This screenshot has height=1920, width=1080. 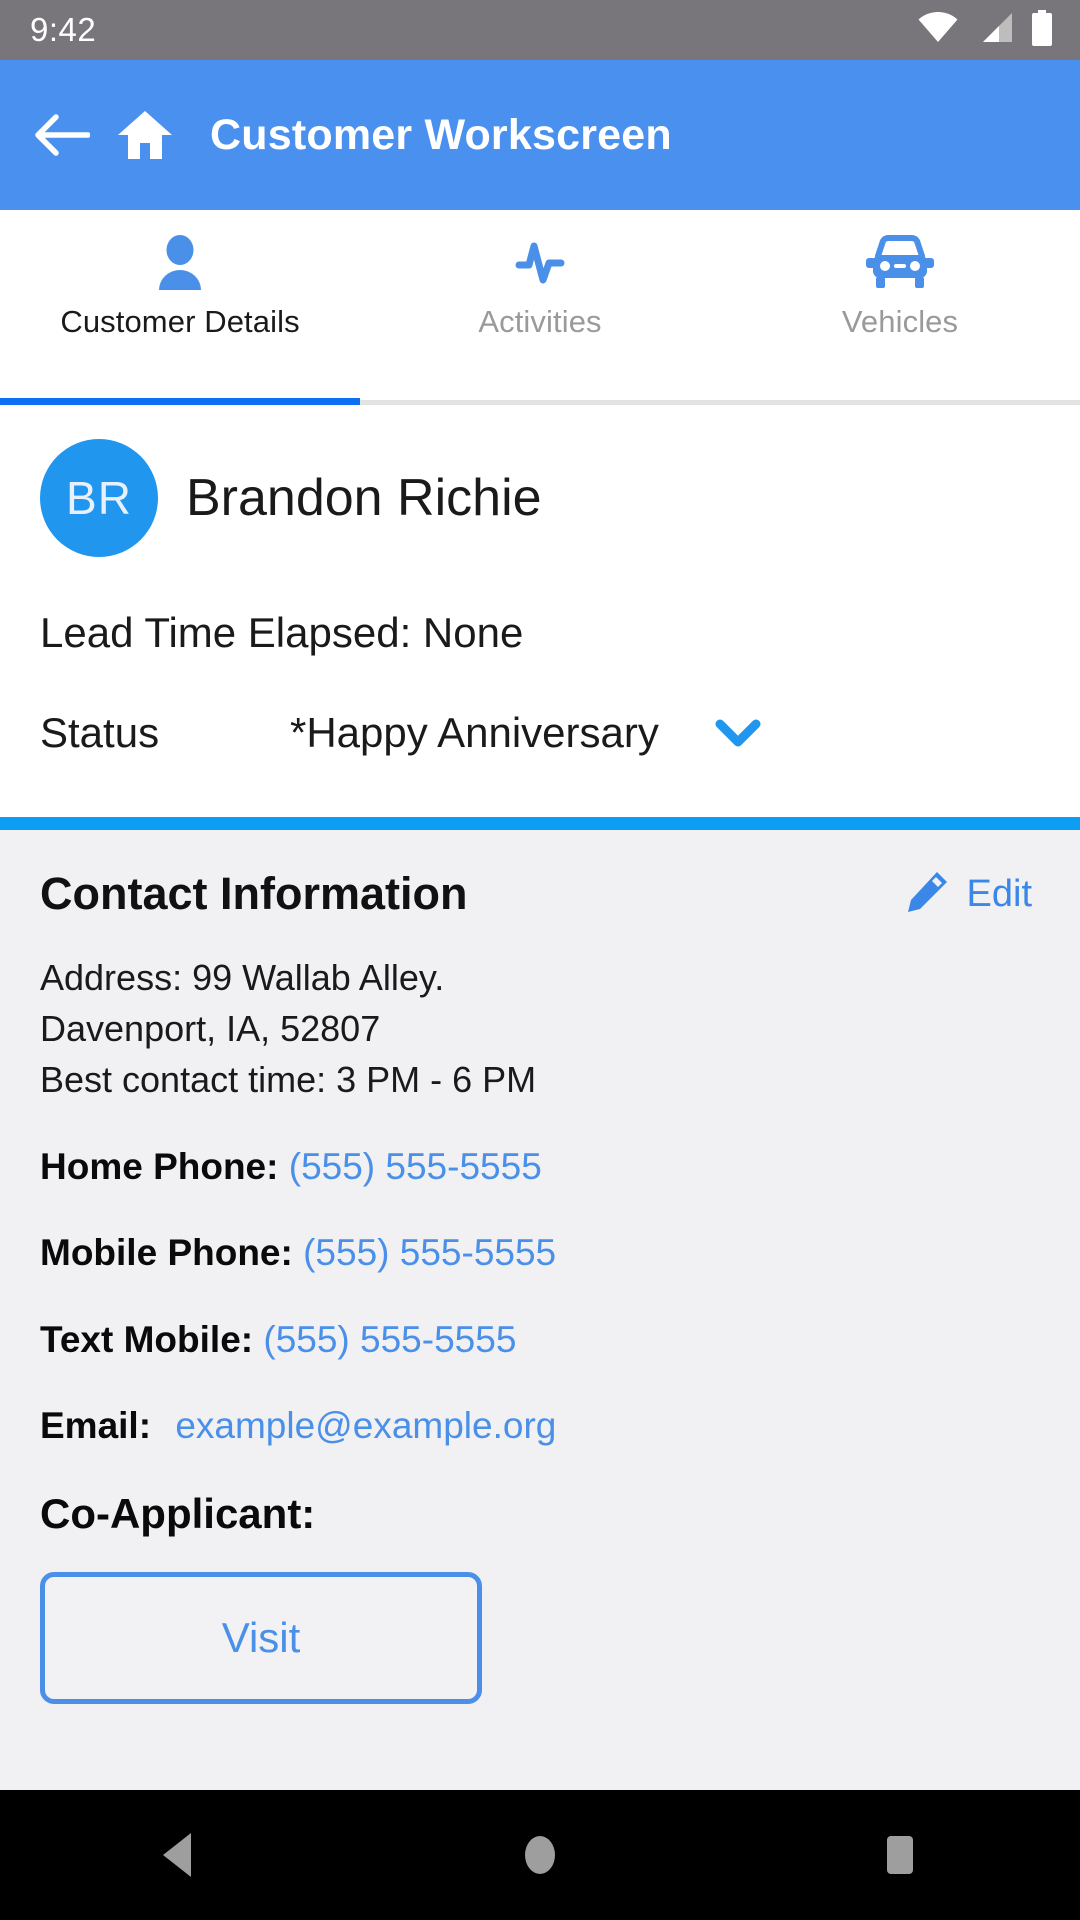 I want to click on text-mobile-row: Text Mobile: (555) 555-5555, so click(x=540, y=1340).